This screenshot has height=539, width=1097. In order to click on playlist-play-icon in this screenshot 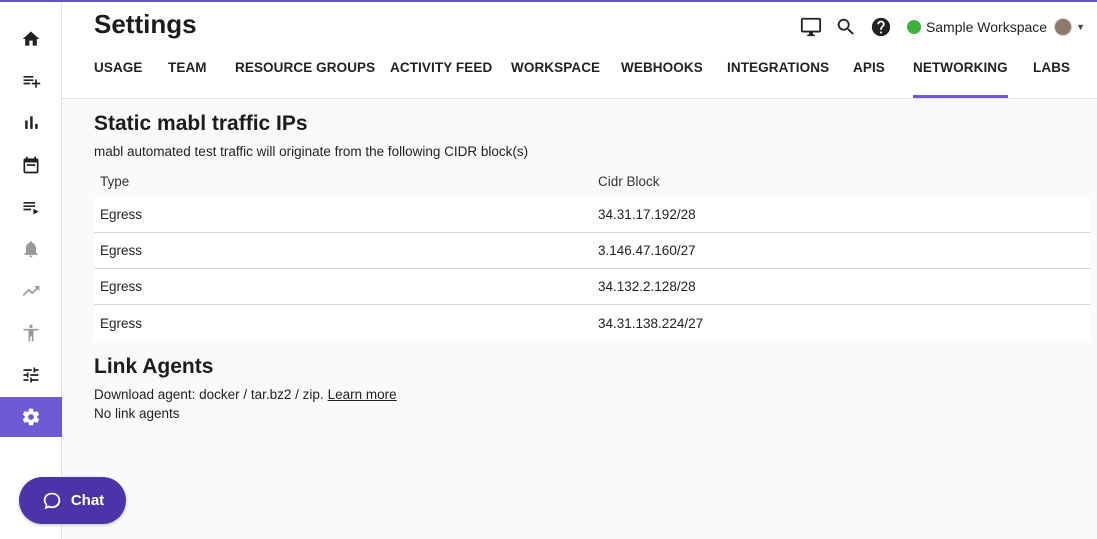, I will do `click(31, 208)`.